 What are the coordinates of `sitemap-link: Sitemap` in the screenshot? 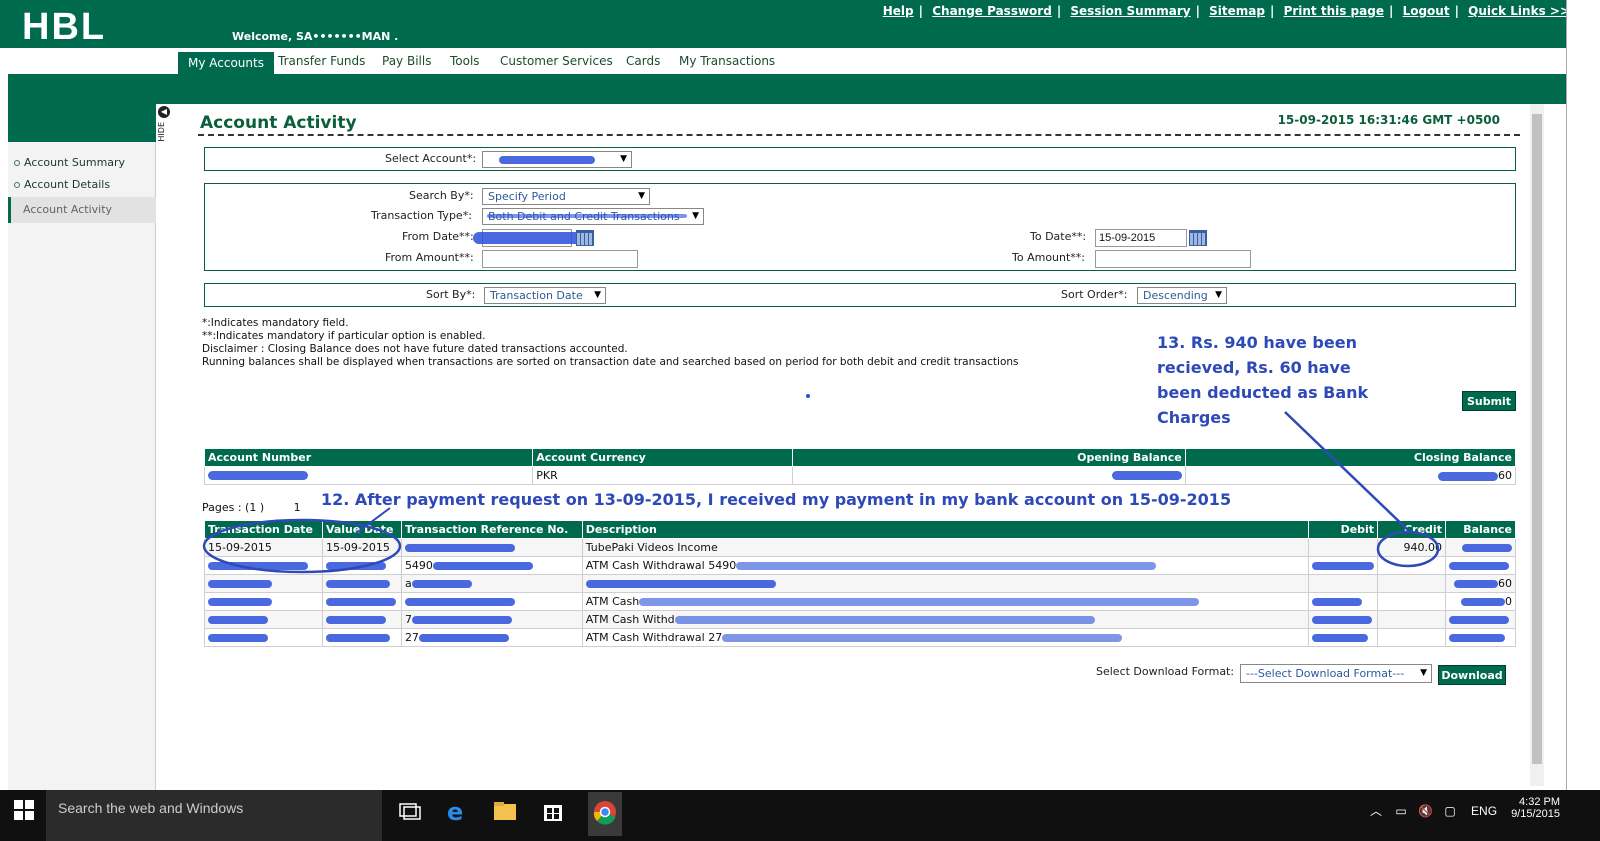 It's located at (1237, 11).